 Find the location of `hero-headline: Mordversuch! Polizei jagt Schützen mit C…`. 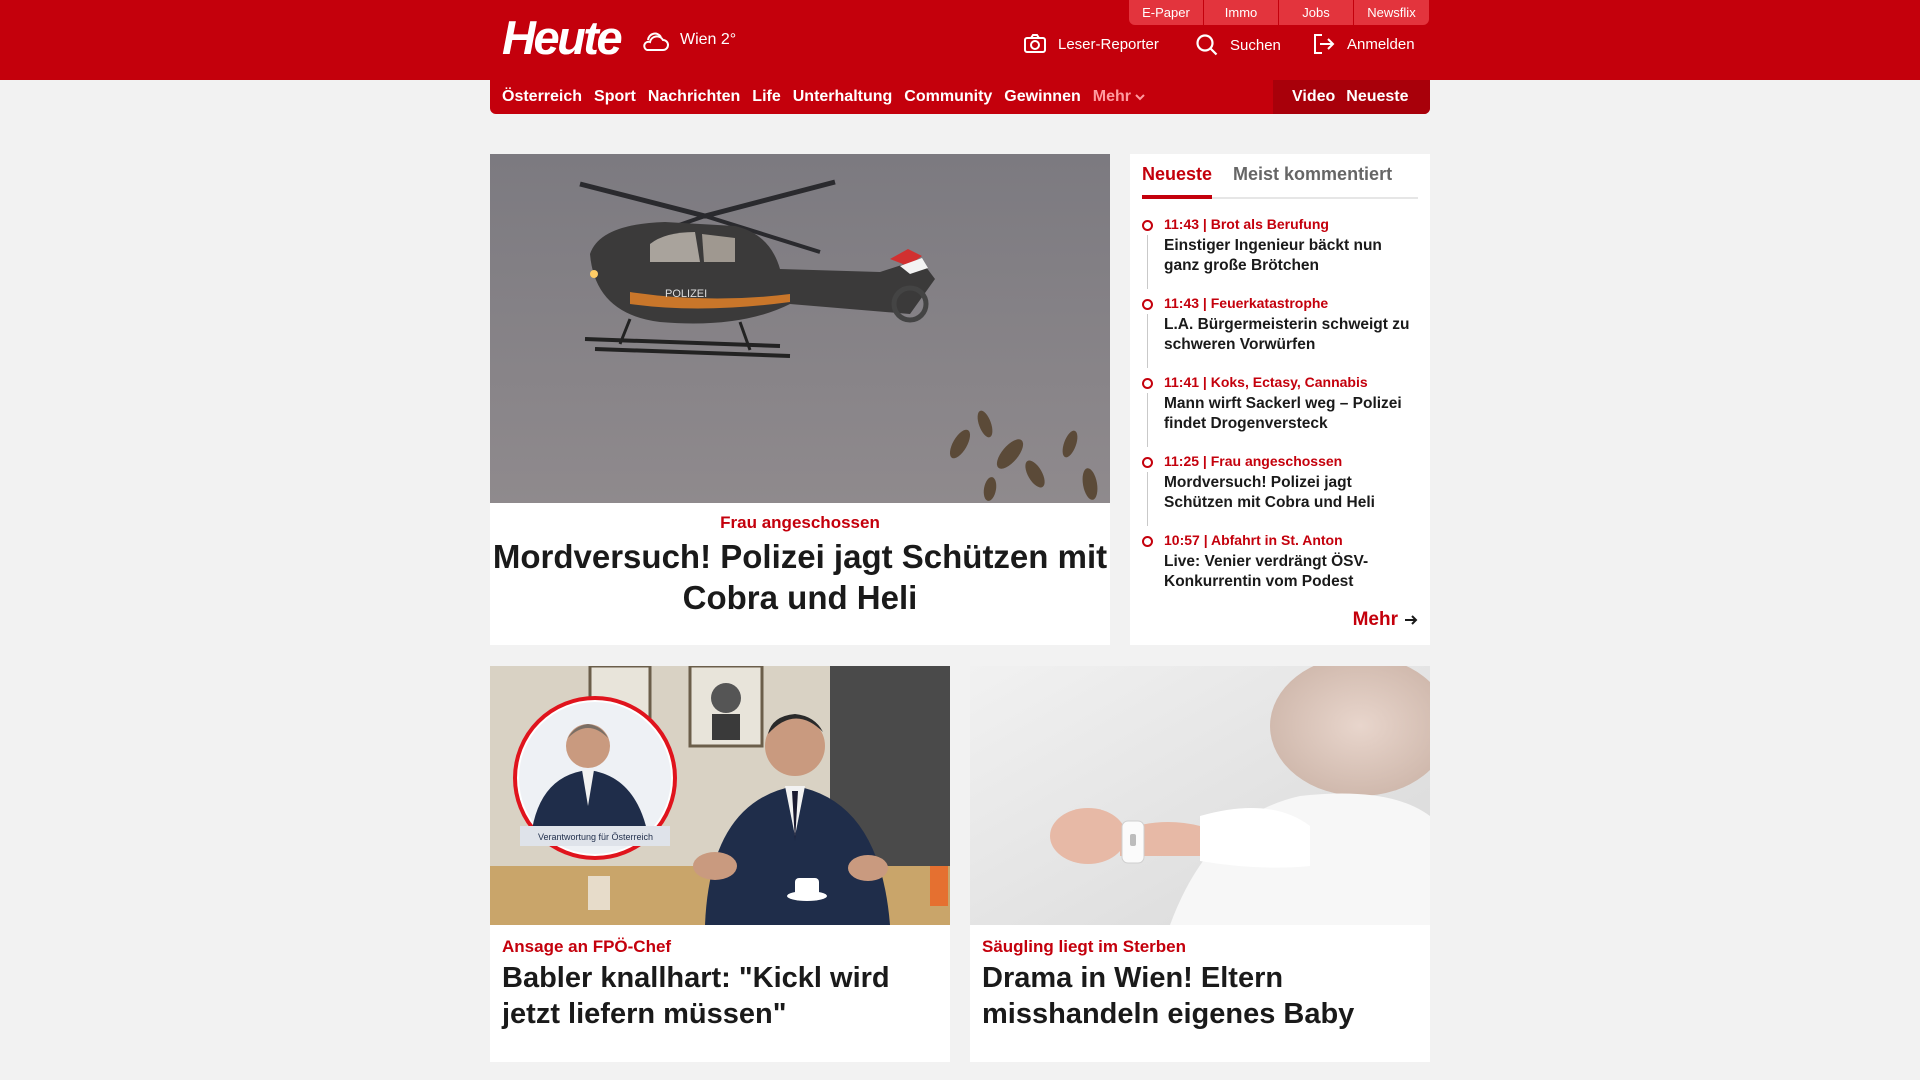

hero-headline: Mordversuch! Polizei jagt Schützen mit C… is located at coordinates (800, 577).